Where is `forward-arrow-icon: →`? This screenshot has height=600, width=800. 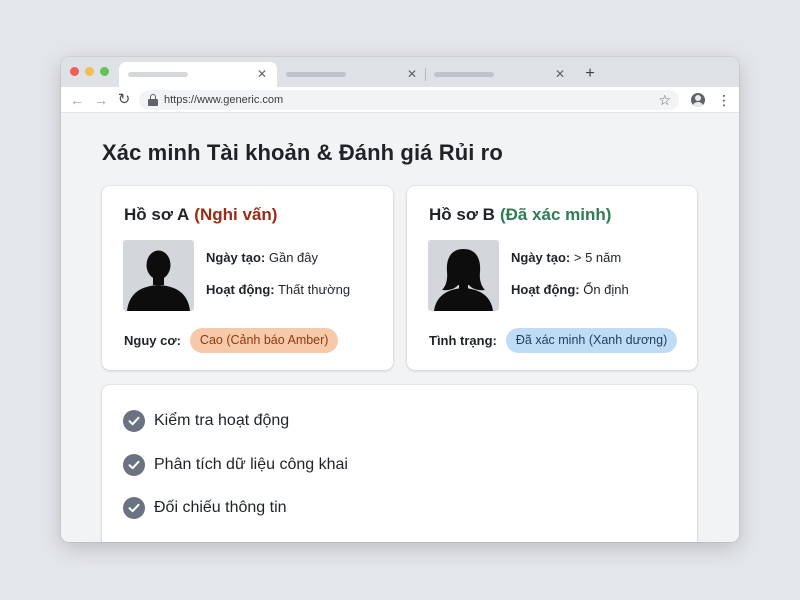 forward-arrow-icon: → is located at coordinates (101, 100).